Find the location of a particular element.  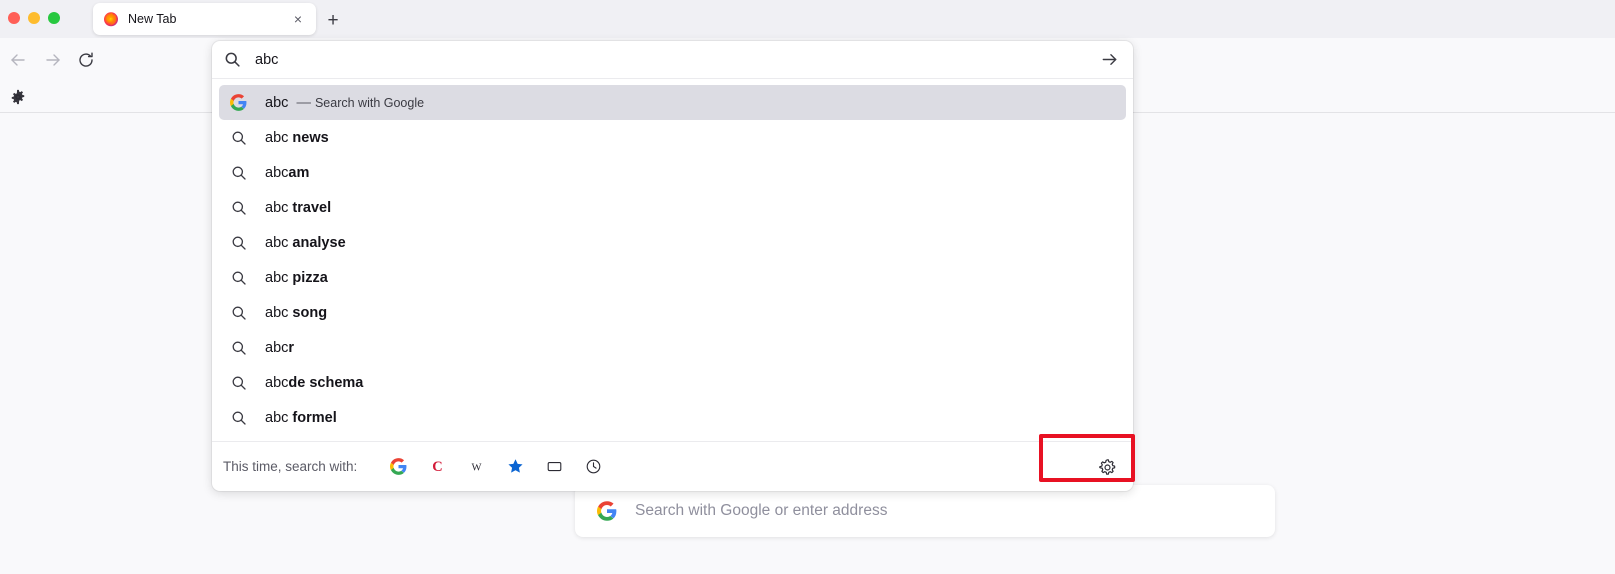

urlbar-result-row: abc travel is located at coordinates (672, 207).